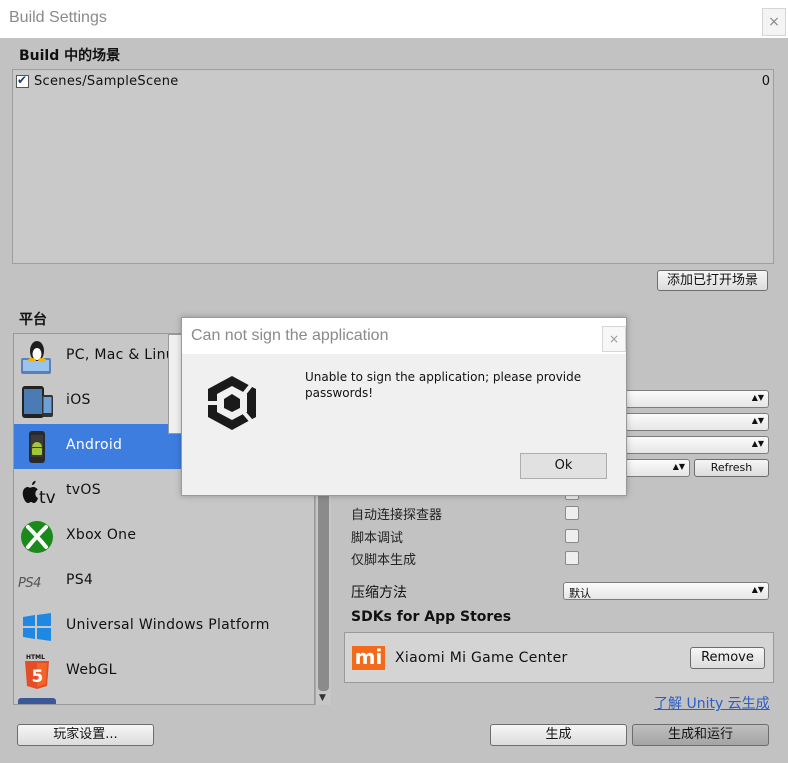  I want to click on platform-item-xbox: Xbox One, so click(164, 536).